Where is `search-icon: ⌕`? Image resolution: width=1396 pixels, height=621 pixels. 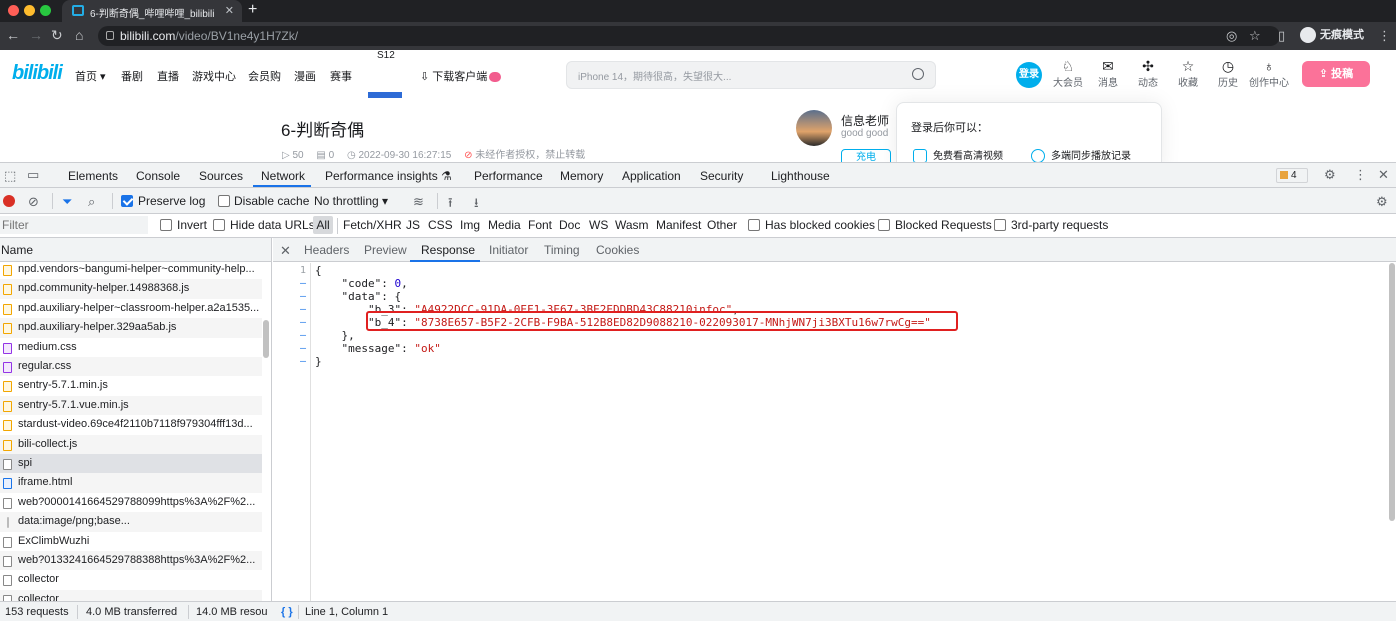
search-icon: ⌕ is located at coordinates (91, 202).